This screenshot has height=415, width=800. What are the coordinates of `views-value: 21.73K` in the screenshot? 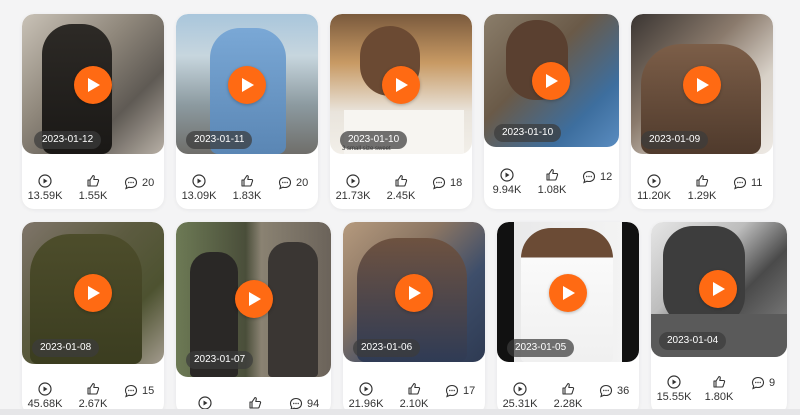 It's located at (353, 196).